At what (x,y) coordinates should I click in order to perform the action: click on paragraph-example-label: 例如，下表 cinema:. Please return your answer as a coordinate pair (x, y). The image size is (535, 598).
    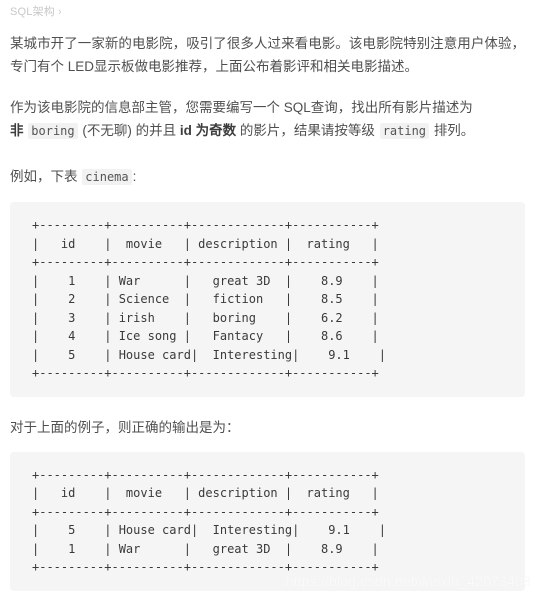
    Looking at the image, I should click on (267, 177).